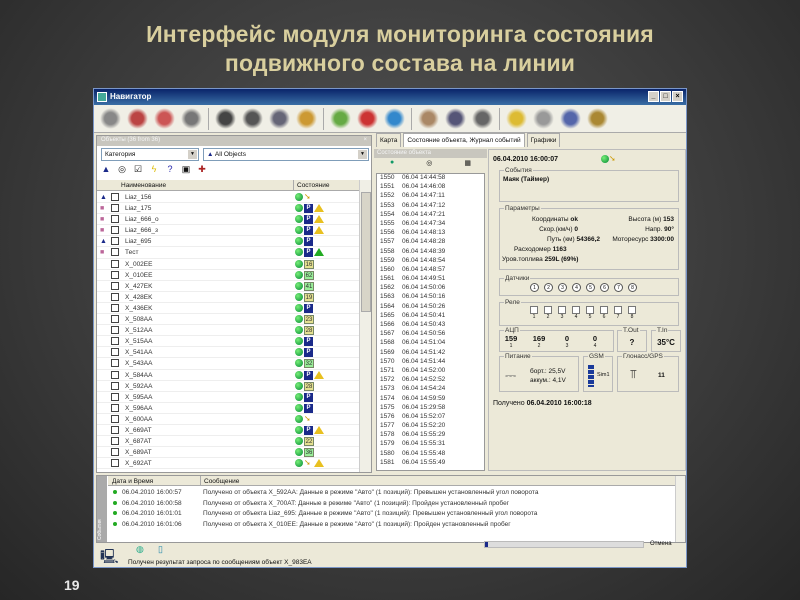 The height and width of the screenshot is (600, 800). What do you see at coordinates (365, 326) in the screenshot?
I see `objects-scrollbar` at bounding box center [365, 326].